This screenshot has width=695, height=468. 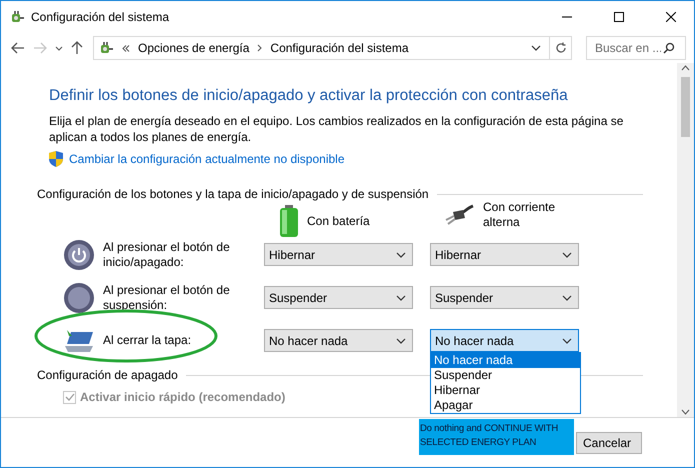 I want to click on breadcrumb: Configuración del sistema, so click(x=339, y=48).